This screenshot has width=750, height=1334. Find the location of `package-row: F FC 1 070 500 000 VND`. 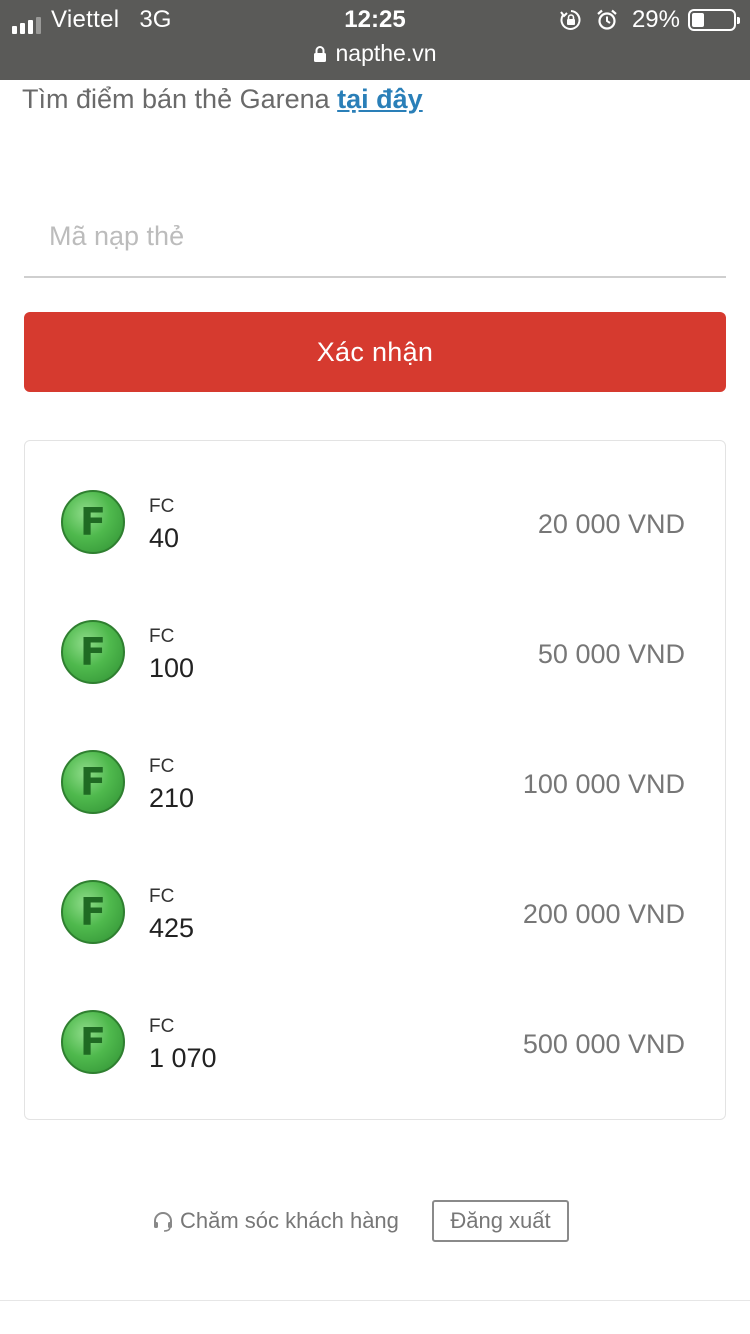

package-row: F FC 1 070 500 000 VND is located at coordinates (375, 1060).